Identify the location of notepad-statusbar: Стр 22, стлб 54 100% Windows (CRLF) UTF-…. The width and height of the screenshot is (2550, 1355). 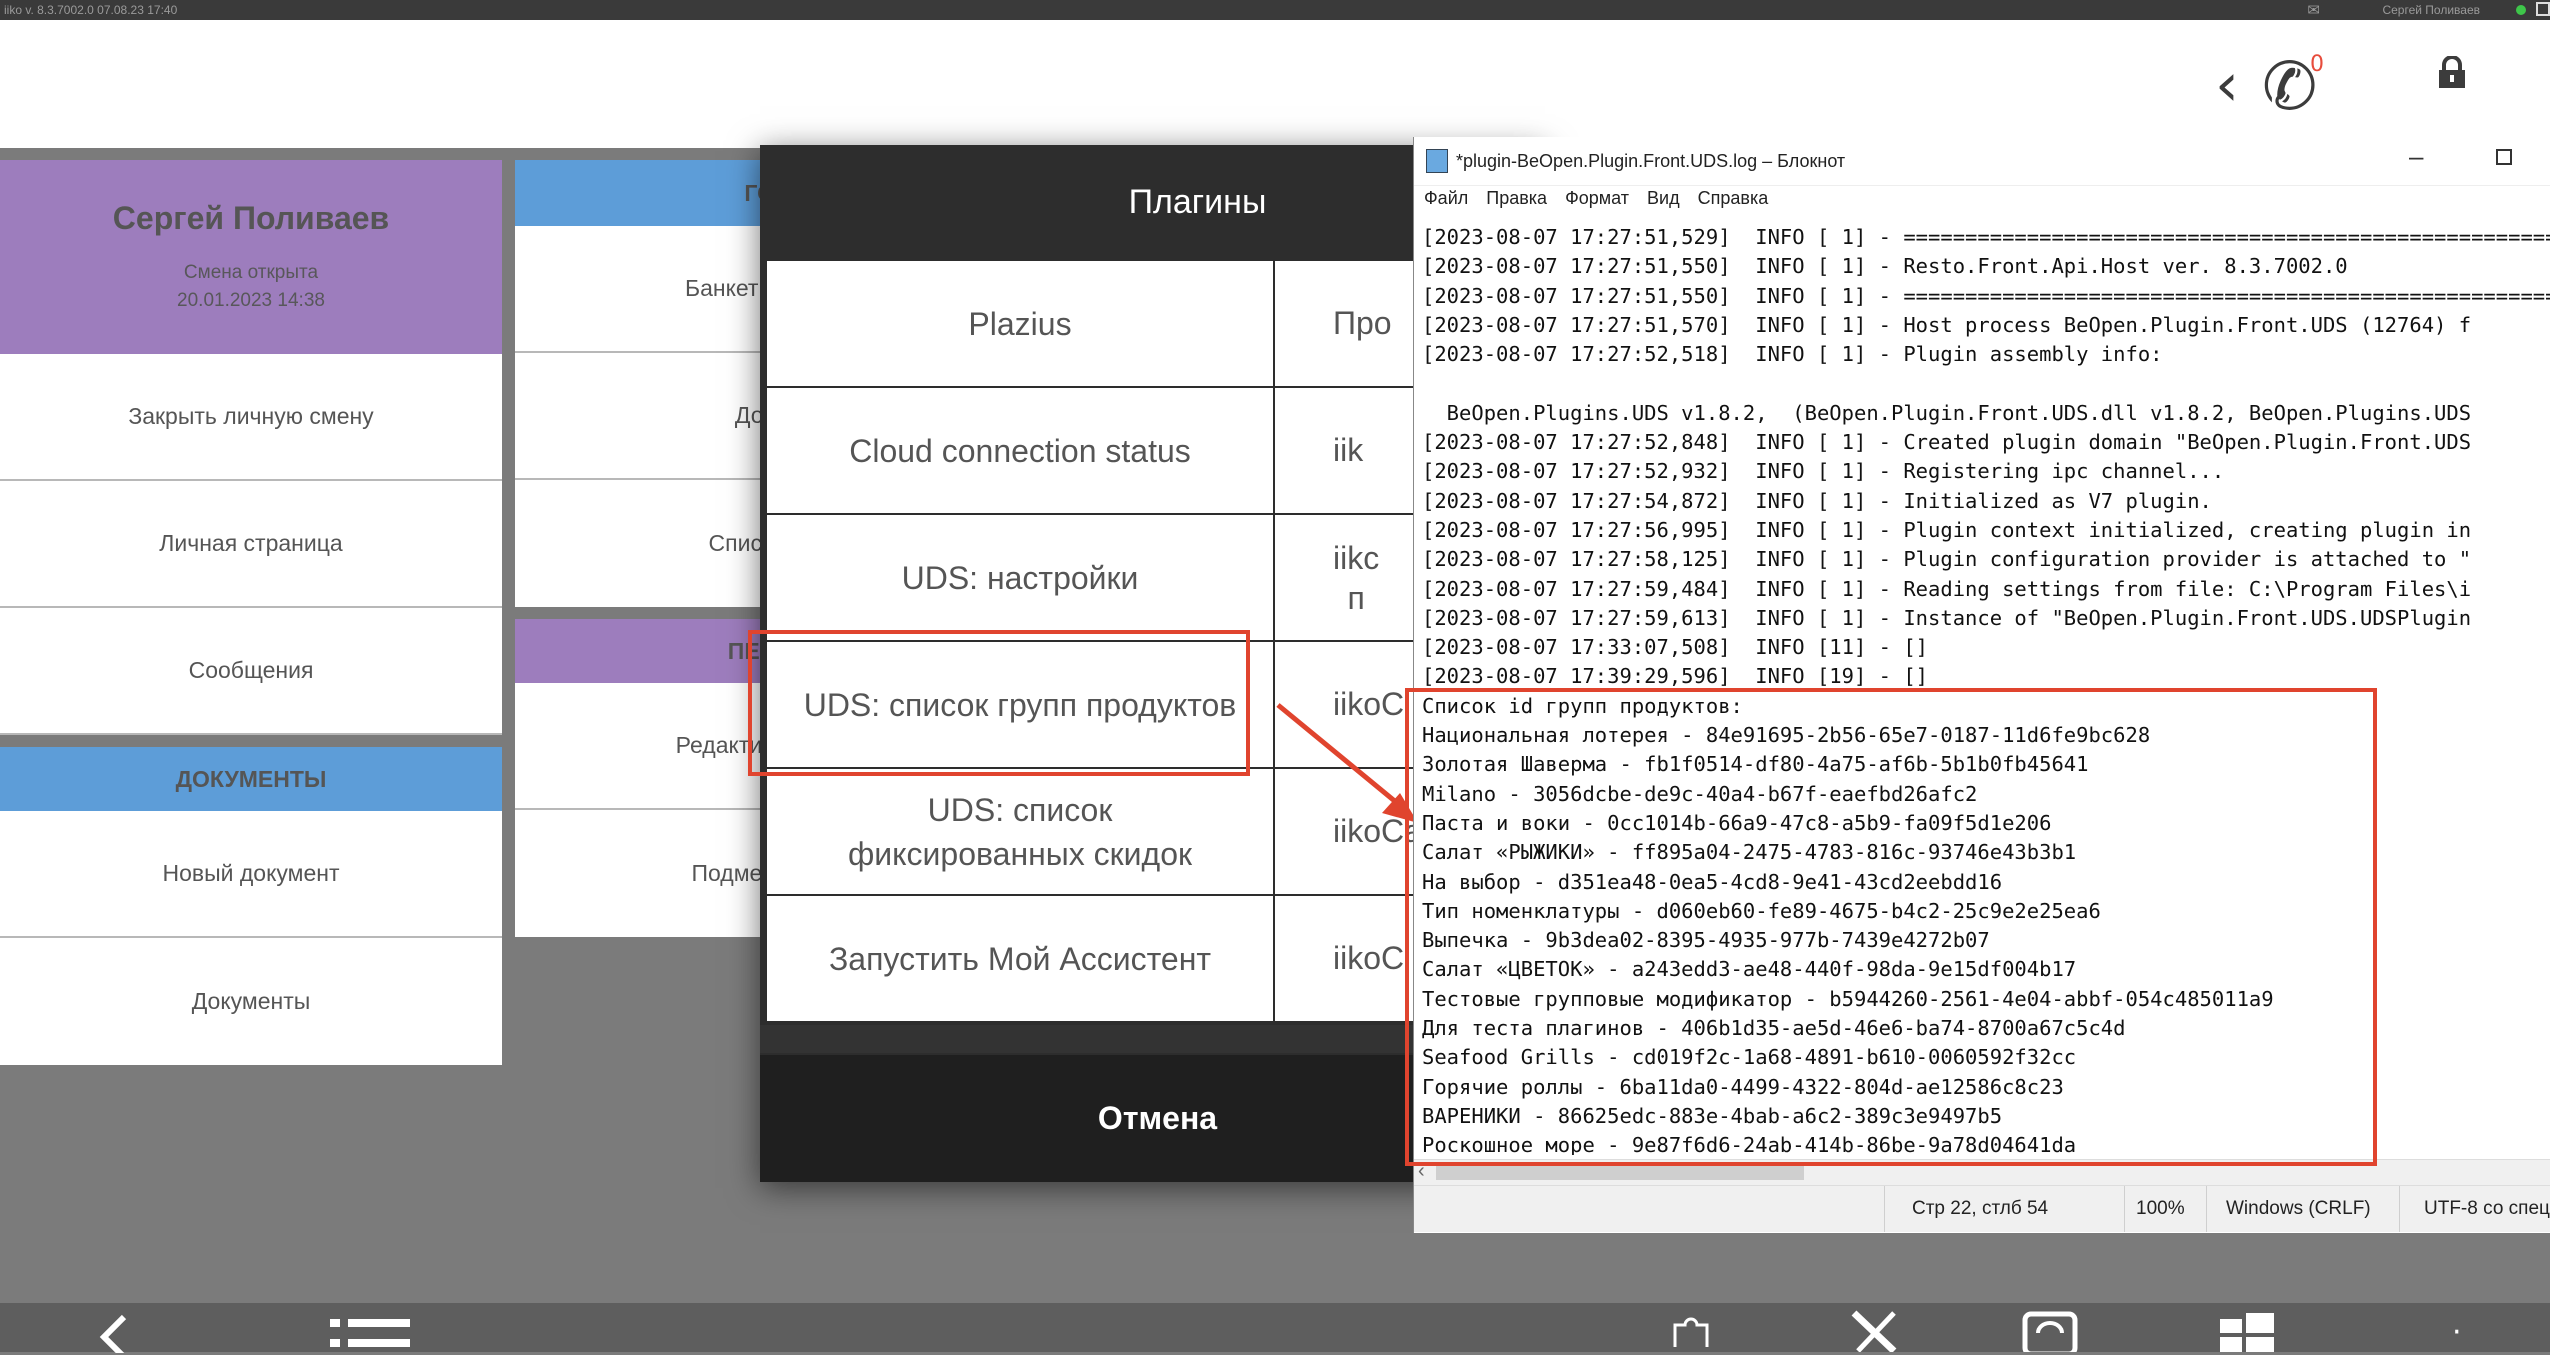
(1982, 1208).